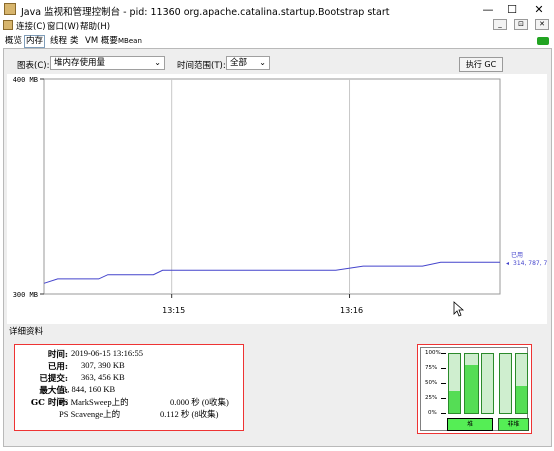 The width and height of the screenshot is (554, 451). What do you see at coordinates (201, 66) in the screenshot?
I see `time-range-label: 时间范围(T):` at bounding box center [201, 66].